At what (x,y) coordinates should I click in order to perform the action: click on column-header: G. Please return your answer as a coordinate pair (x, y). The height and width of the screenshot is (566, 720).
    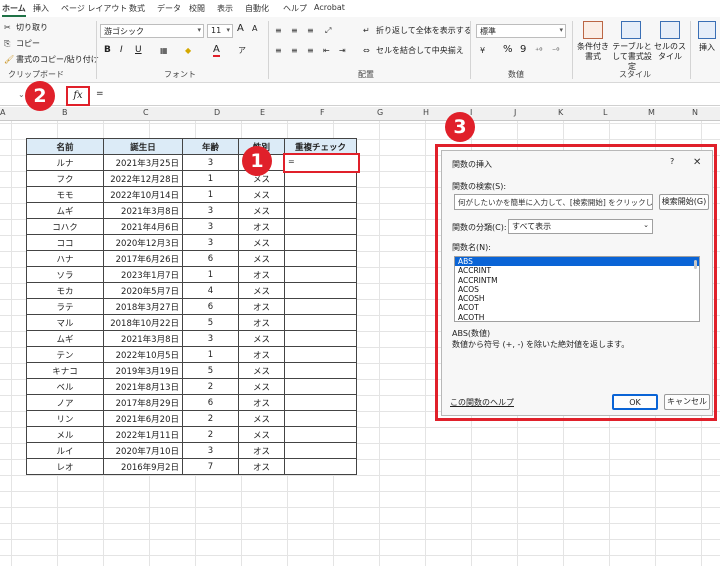
    Looking at the image, I should click on (380, 112).